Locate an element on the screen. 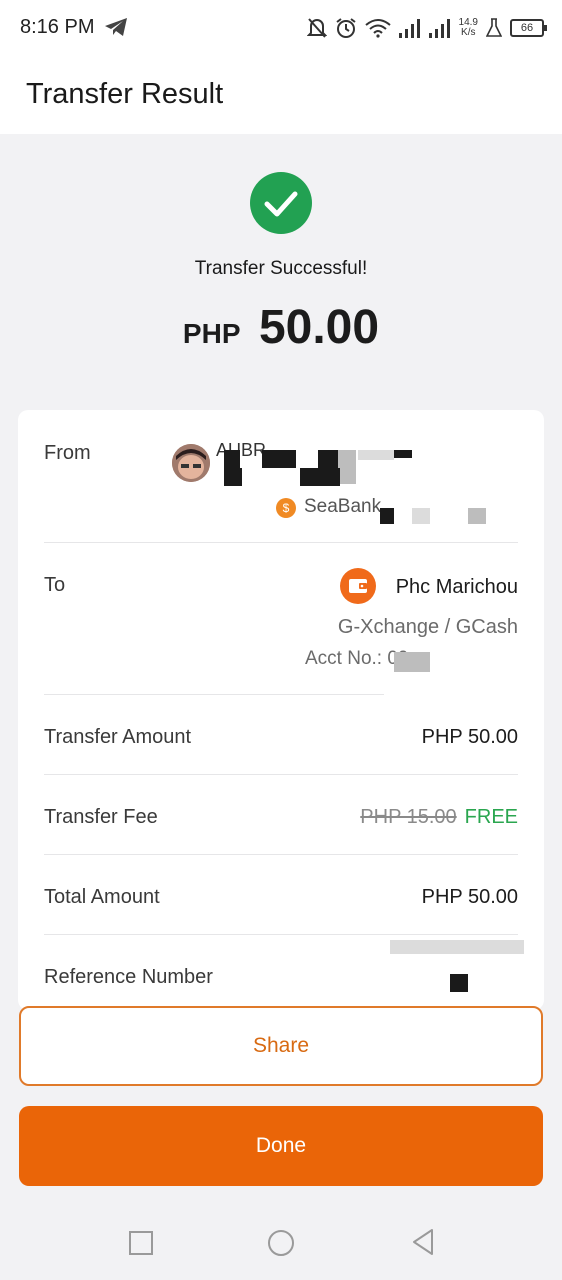 This screenshot has height=1280, width=562. status-bar: 8:16 PM 14.9 K/s 66 is located at coordinates (281, 28).